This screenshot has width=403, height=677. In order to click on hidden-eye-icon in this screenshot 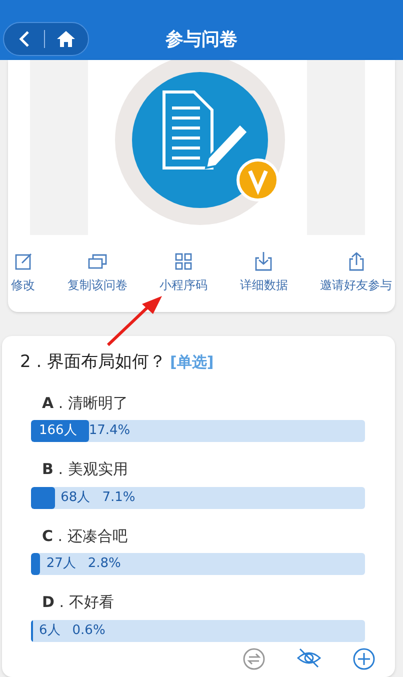, I will do `click(309, 658)`.